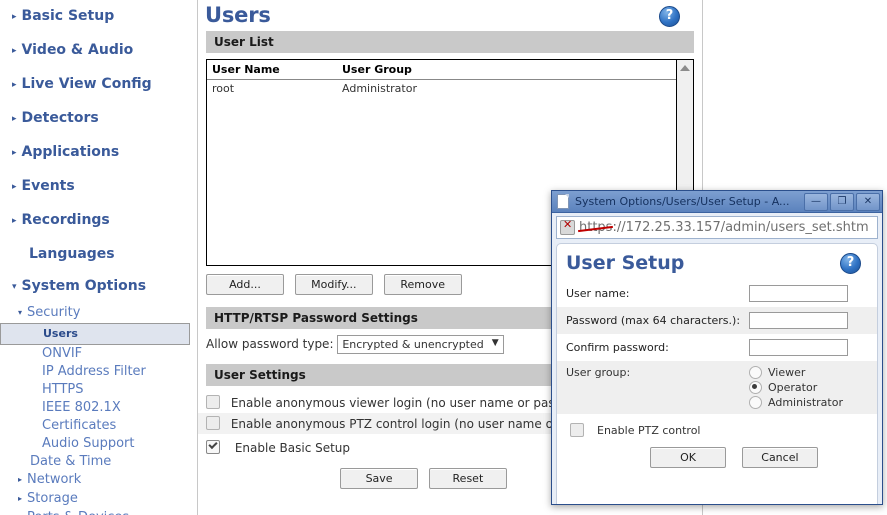 Image resolution: width=887 pixels, height=515 pixels. Describe the element at coordinates (213, 447) in the screenshot. I see `enable-basic-setup-checkbox` at that location.